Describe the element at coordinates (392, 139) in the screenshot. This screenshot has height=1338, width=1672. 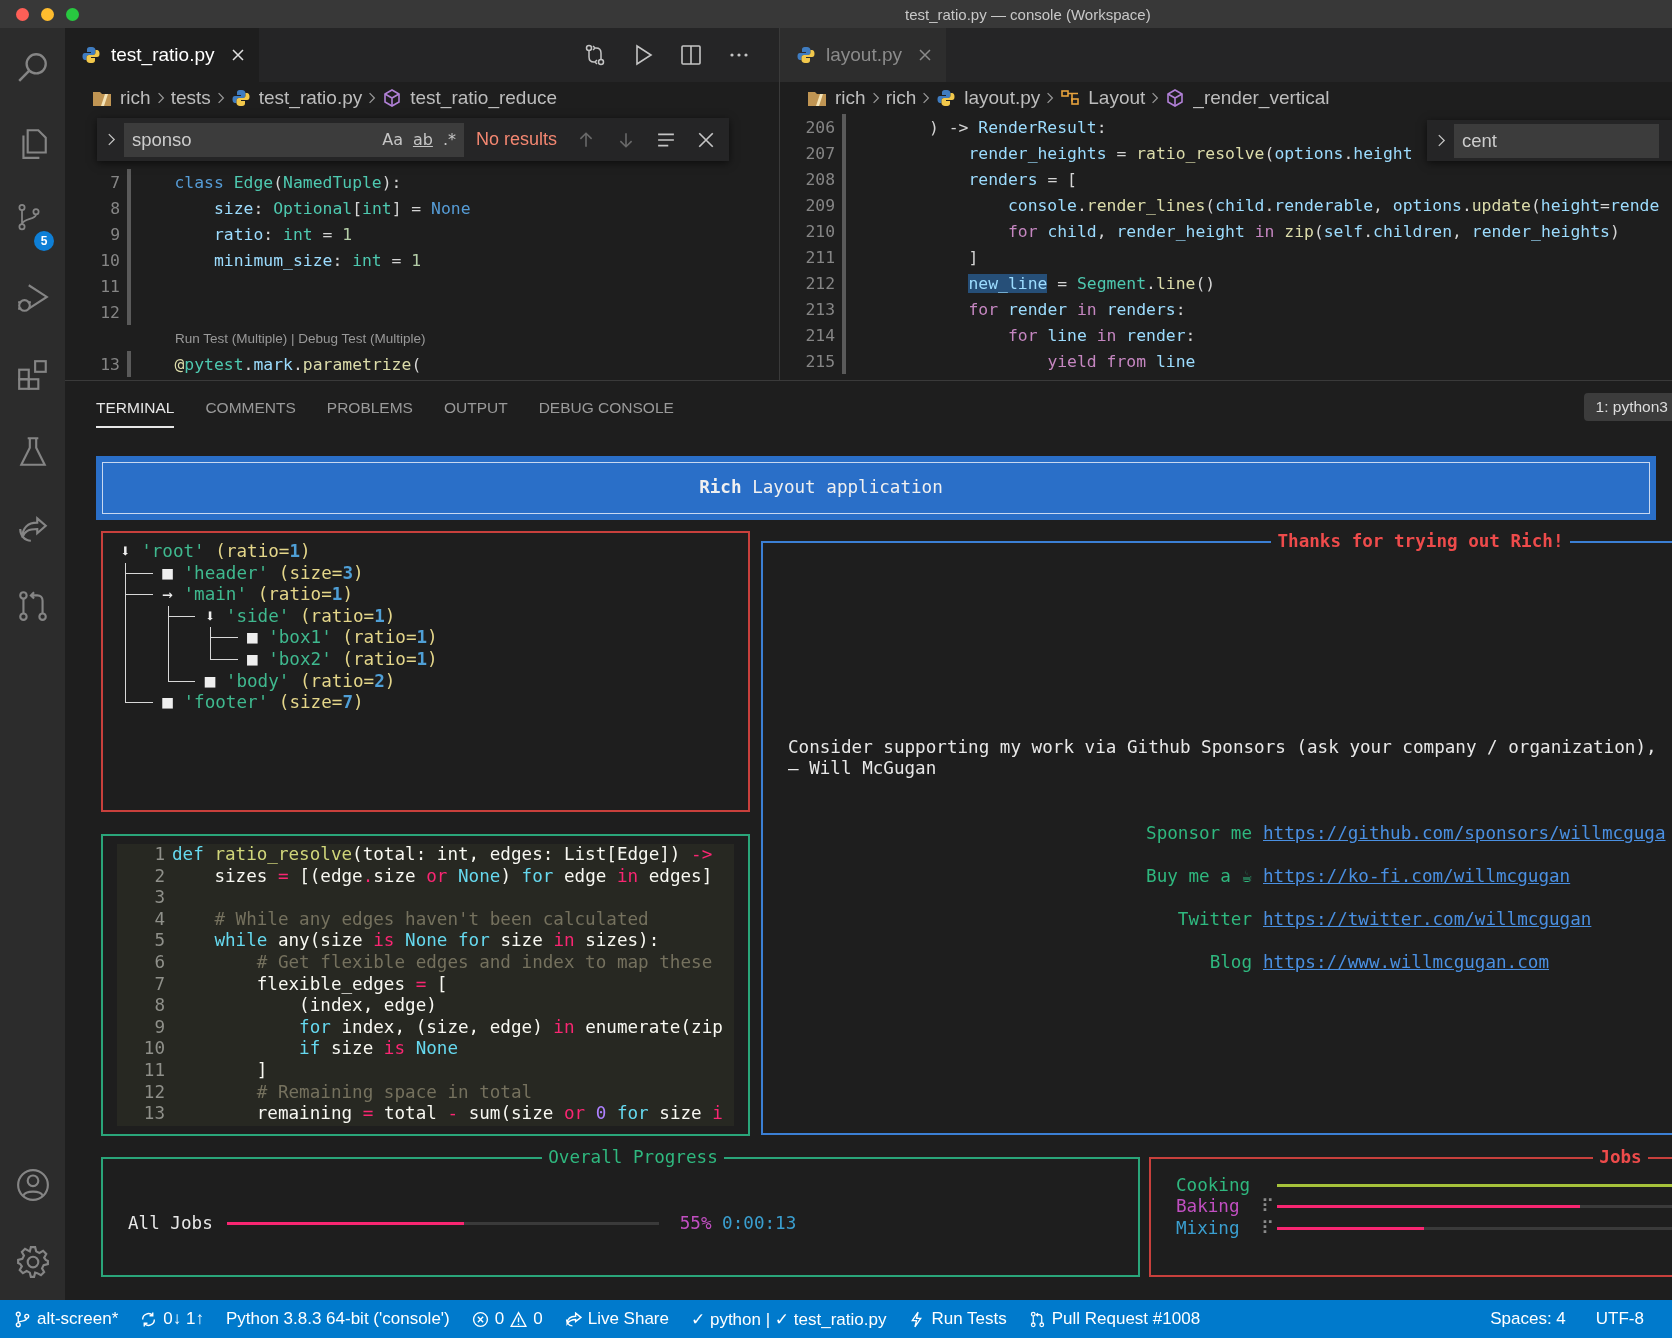
I see `find-option-toggle: Aa` at that location.